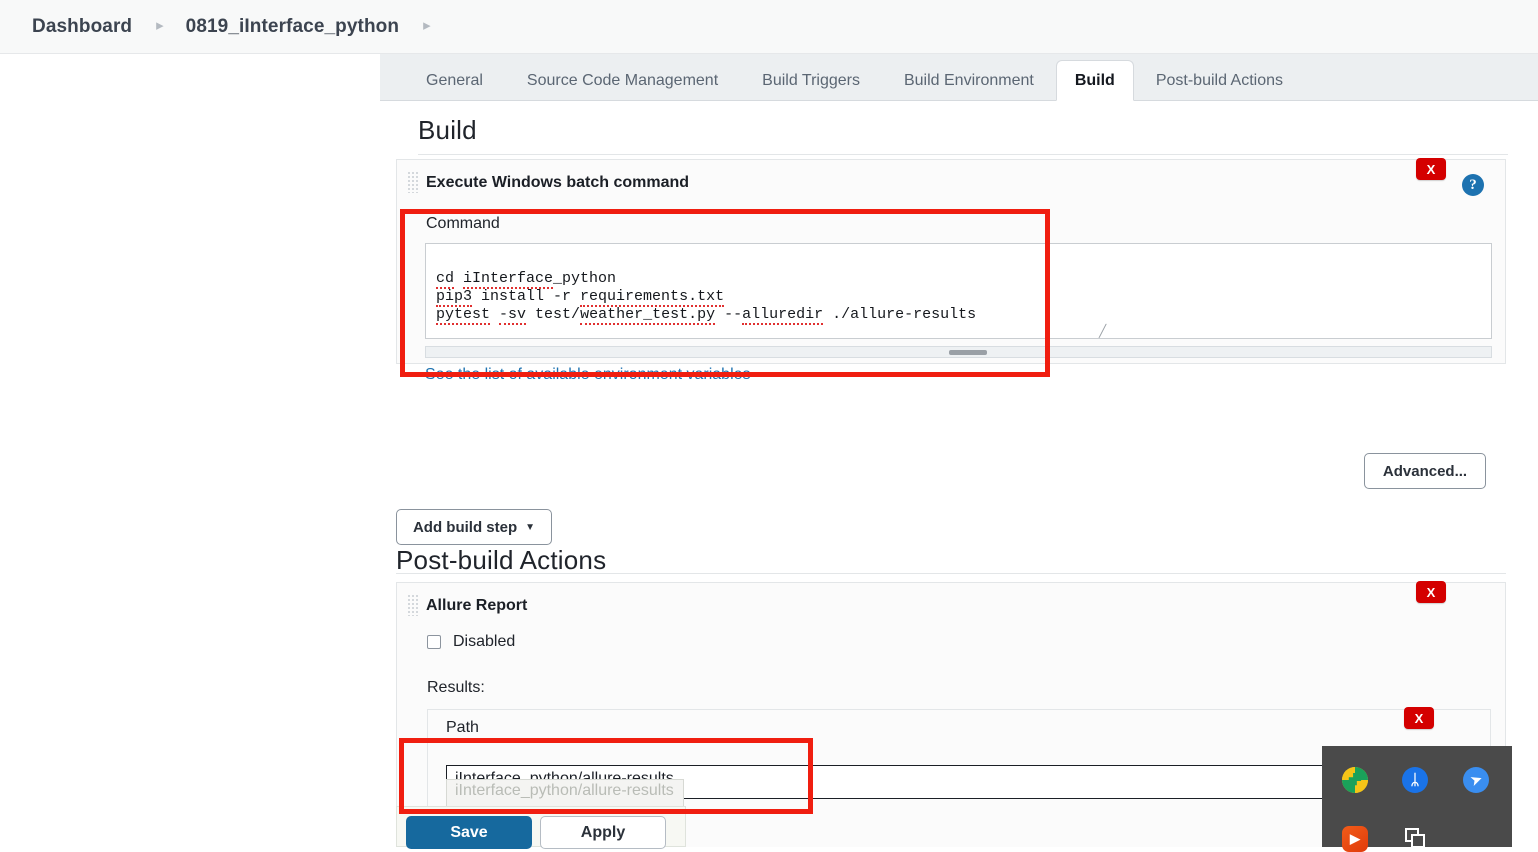 This screenshot has height=852, width=1538. I want to click on tab-source-code-management: Source Code Management, so click(622, 81).